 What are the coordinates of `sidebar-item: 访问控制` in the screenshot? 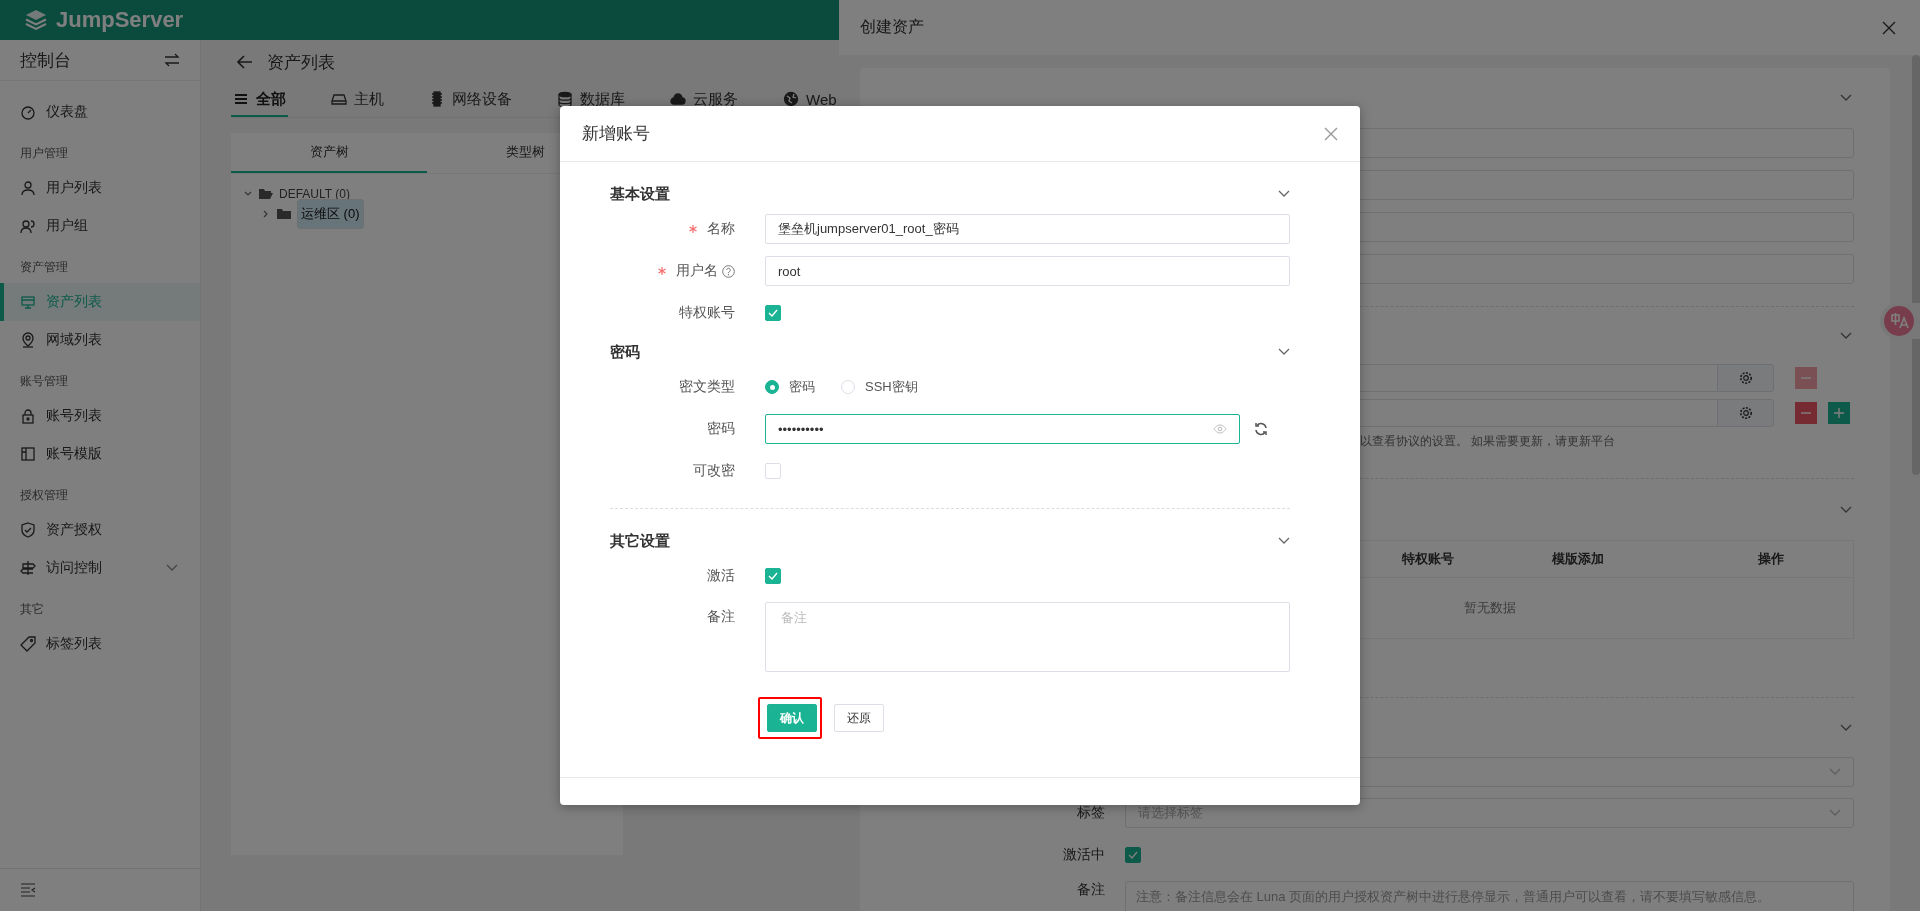 It's located at (100, 568).